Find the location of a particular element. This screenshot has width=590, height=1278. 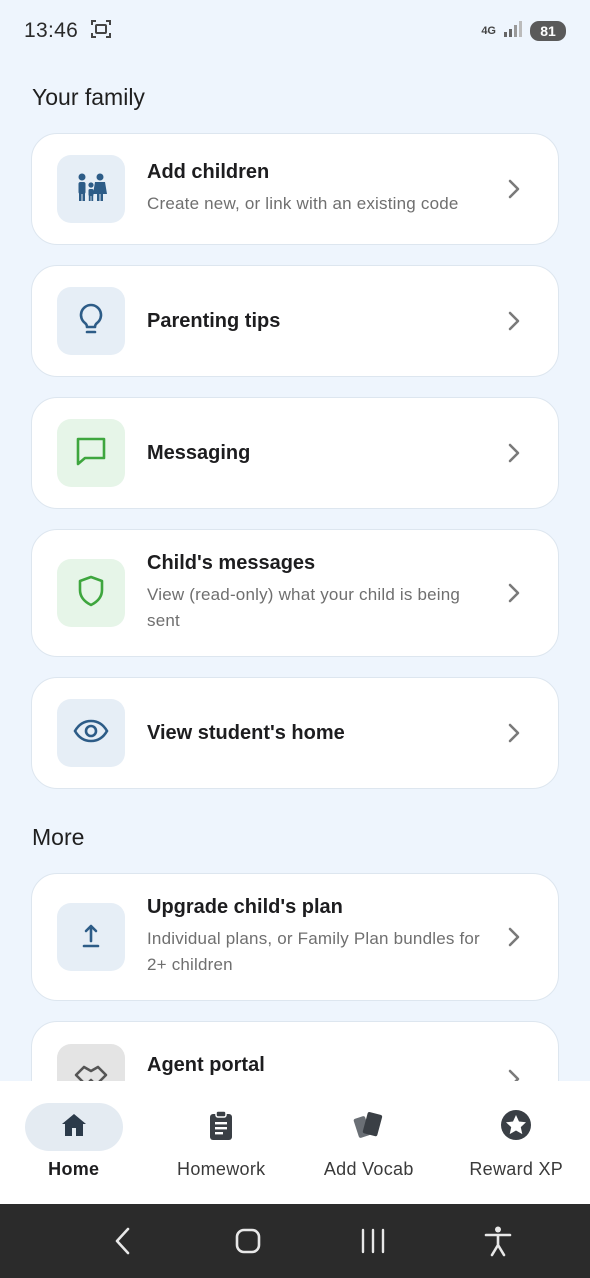

screenshot-icon is located at coordinates (101, 31).